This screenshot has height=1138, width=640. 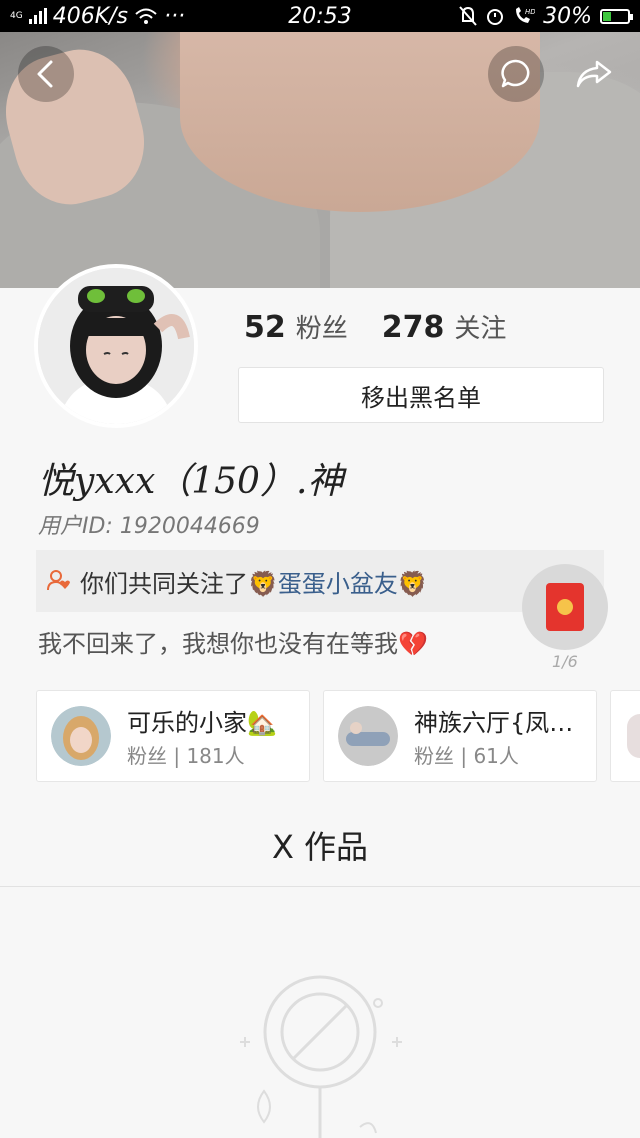 What do you see at coordinates (146, 16) in the screenshot?
I see `wifi-icon` at bounding box center [146, 16].